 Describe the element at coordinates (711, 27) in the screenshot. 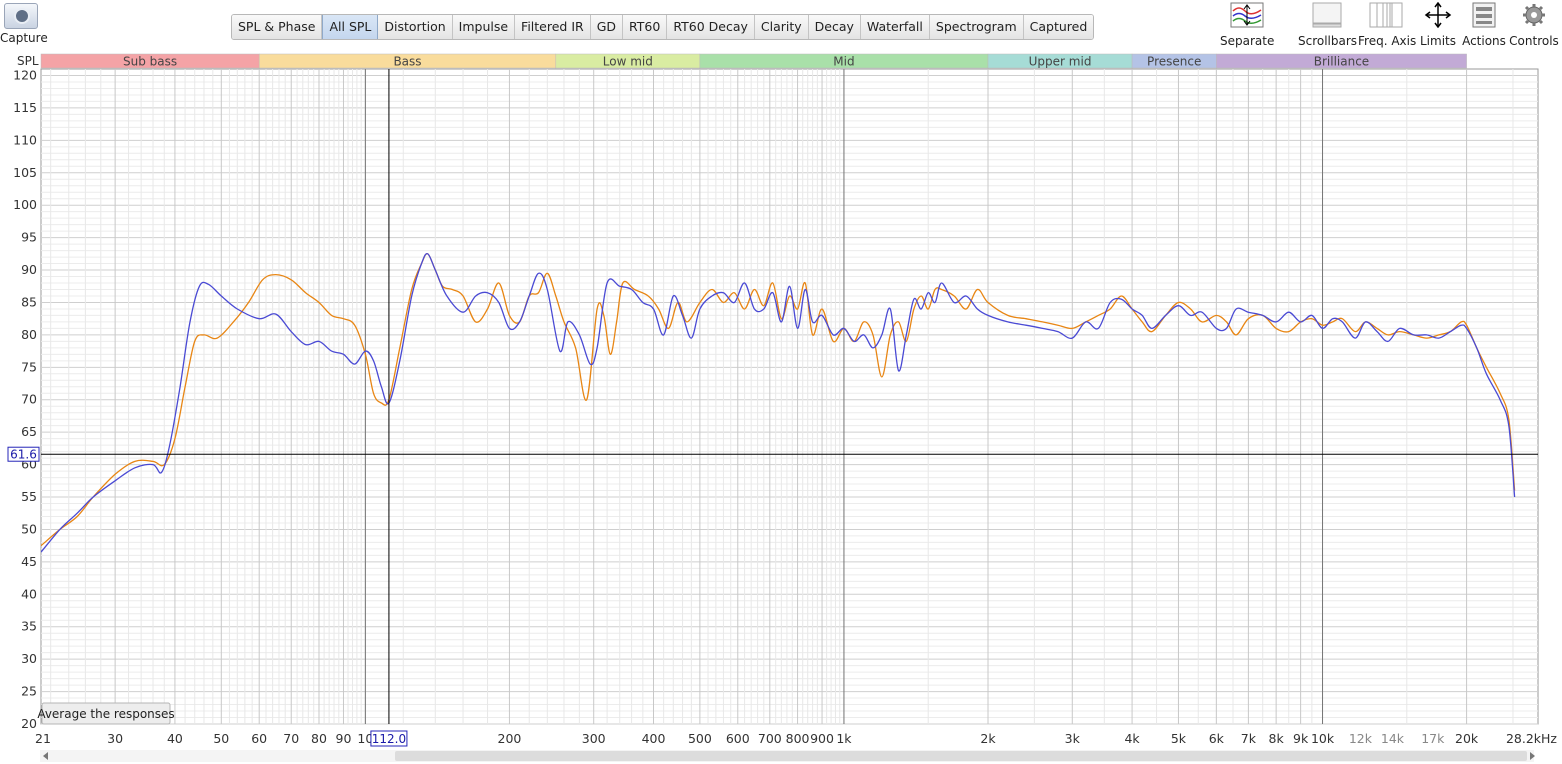

I see `tab-rt60-decay: RT60 Decay` at that location.